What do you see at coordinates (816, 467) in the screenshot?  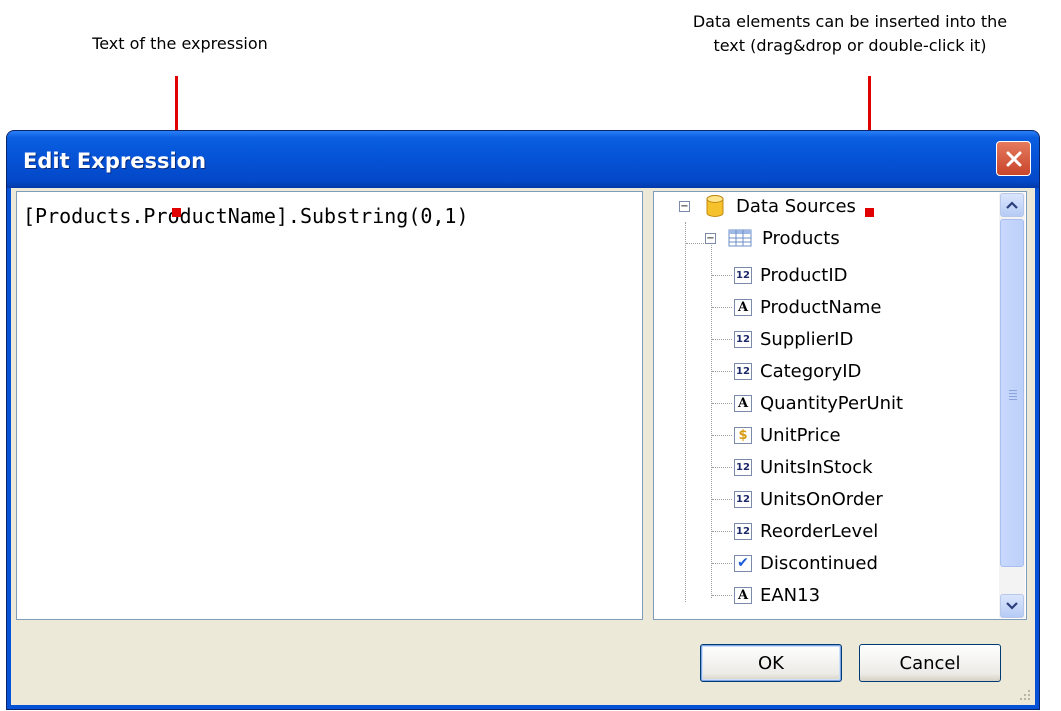 I see `field-label: UnitsInStock` at bounding box center [816, 467].